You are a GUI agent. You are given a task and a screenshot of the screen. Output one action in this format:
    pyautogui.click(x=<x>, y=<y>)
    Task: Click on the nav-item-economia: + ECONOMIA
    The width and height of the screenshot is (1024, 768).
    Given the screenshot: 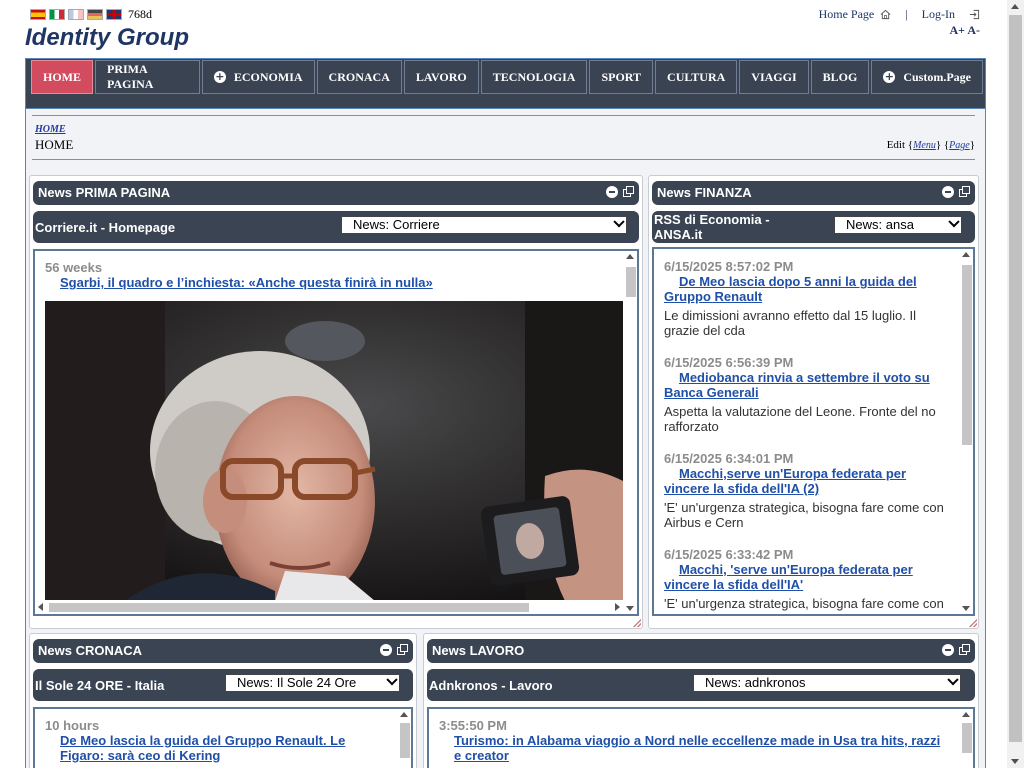 What is the action you would take?
    pyautogui.click(x=258, y=77)
    